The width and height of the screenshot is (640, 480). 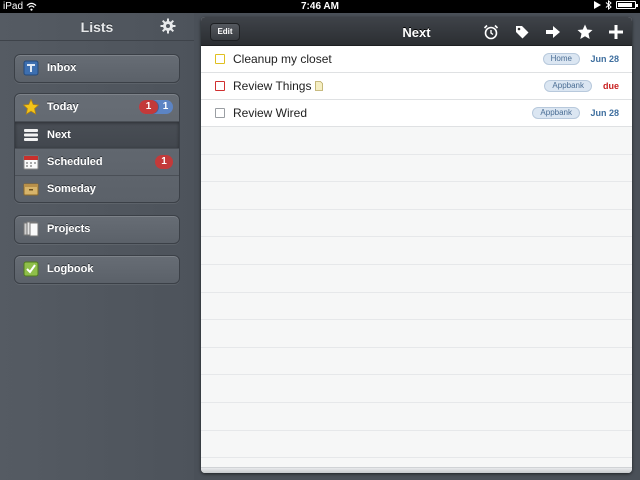 What do you see at coordinates (31, 135) in the screenshot?
I see `next-list-icon` at bounding box center [31, 135].